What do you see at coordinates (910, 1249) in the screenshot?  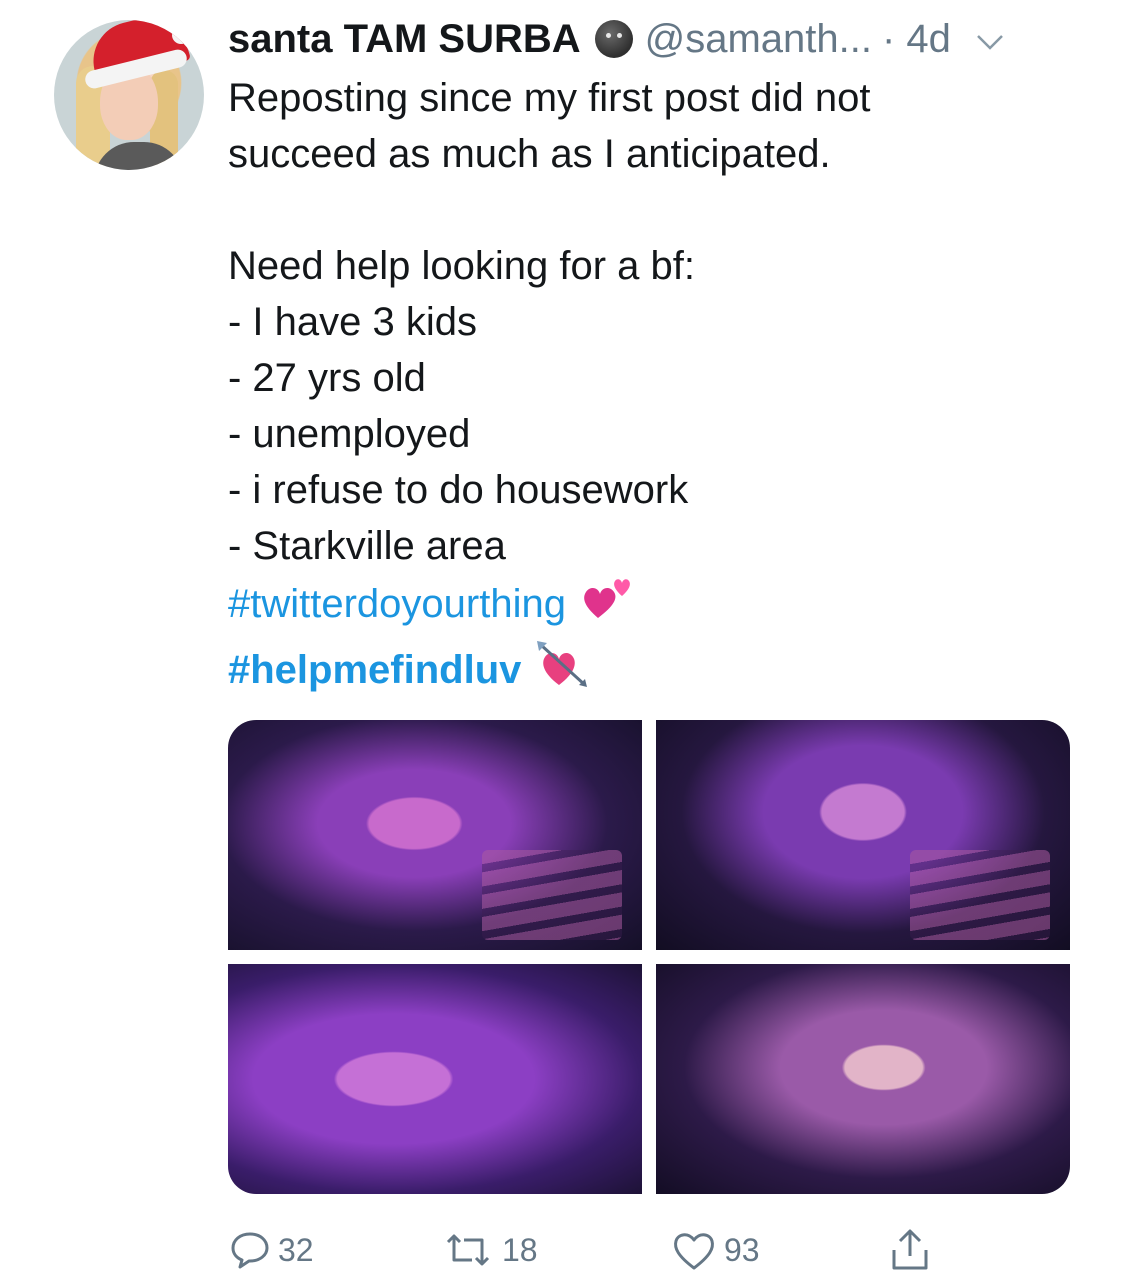 I see `share-icon` at bounding box center [910, 1249].